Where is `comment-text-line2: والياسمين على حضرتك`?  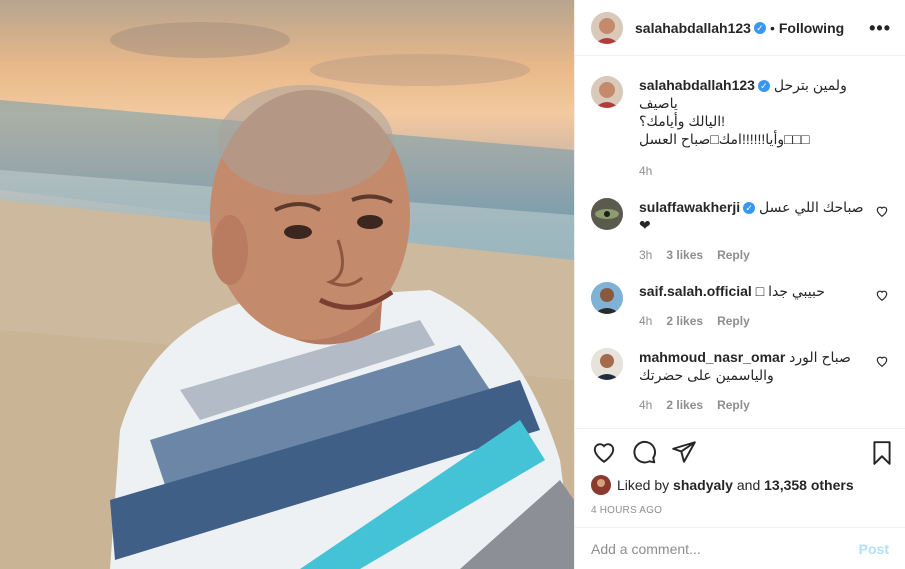
comment-text-line2: والياسمين على حضرتك is located at coordinates (706, 375).